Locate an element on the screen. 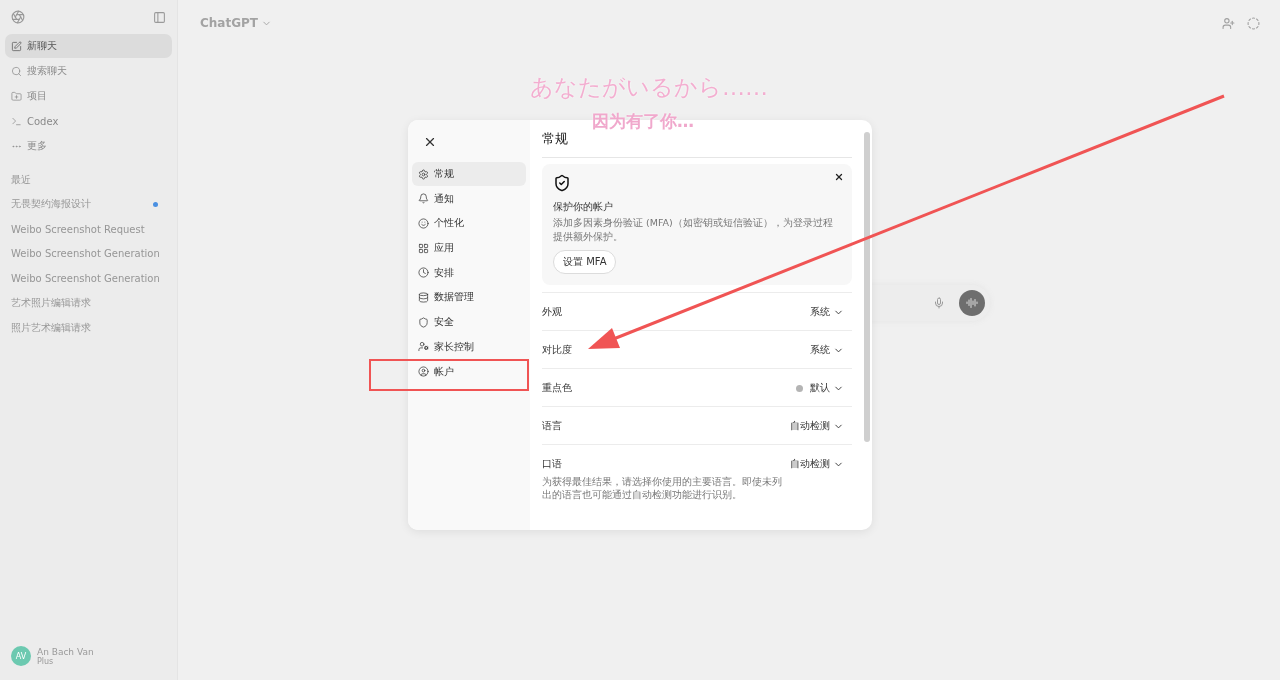 The image size is (1280, 680). database-icon is located at coordinates (423, 297).